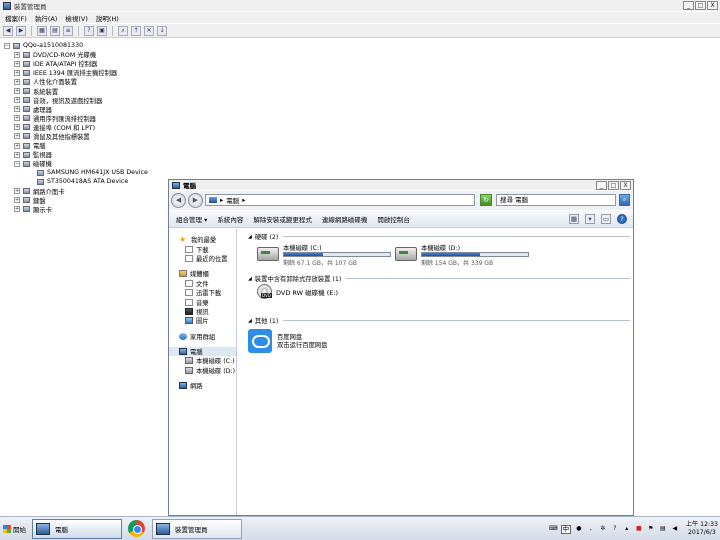 This screenshot has height=540, width=720. What do you see at coordinates (76, 109) in the screenshot?
I see `tree-item: + 處理器` at bounding box center [76, 109].